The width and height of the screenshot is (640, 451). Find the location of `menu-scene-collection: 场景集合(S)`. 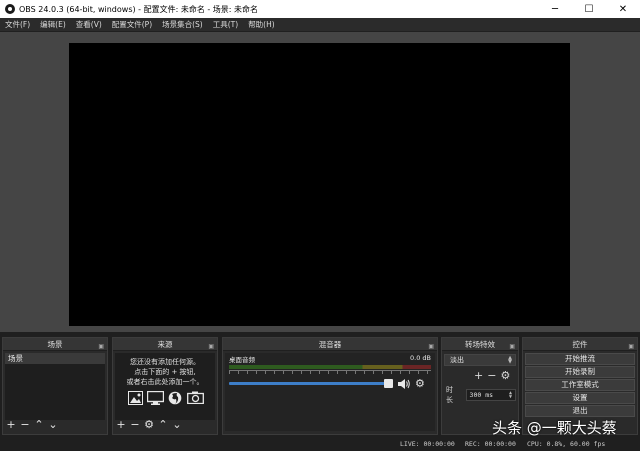

menu-scene-collection: 场景集合(S) is located at coordinates (182, 24).